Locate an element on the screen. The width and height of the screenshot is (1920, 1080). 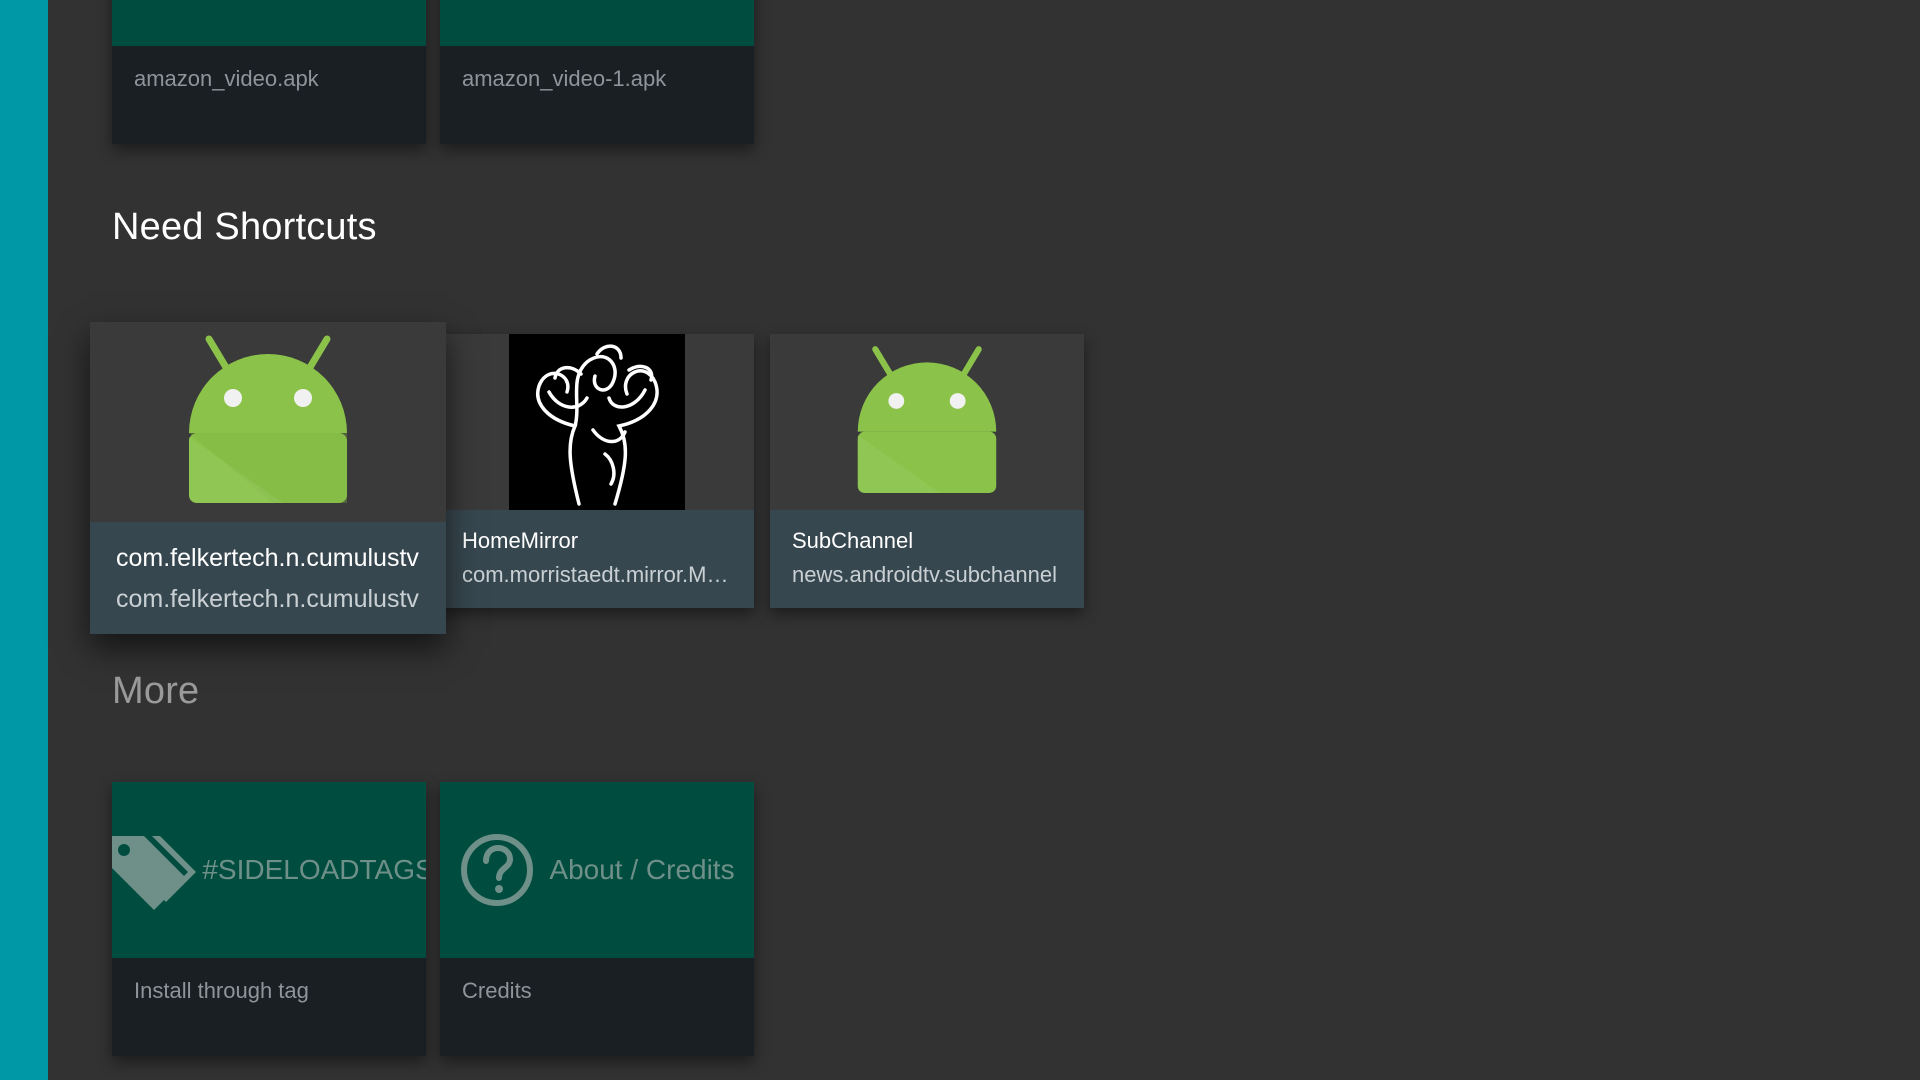
shortcut-subtitle: com.morristaedt.mirror.MirrorActivity is located at coordinates (597, 574).